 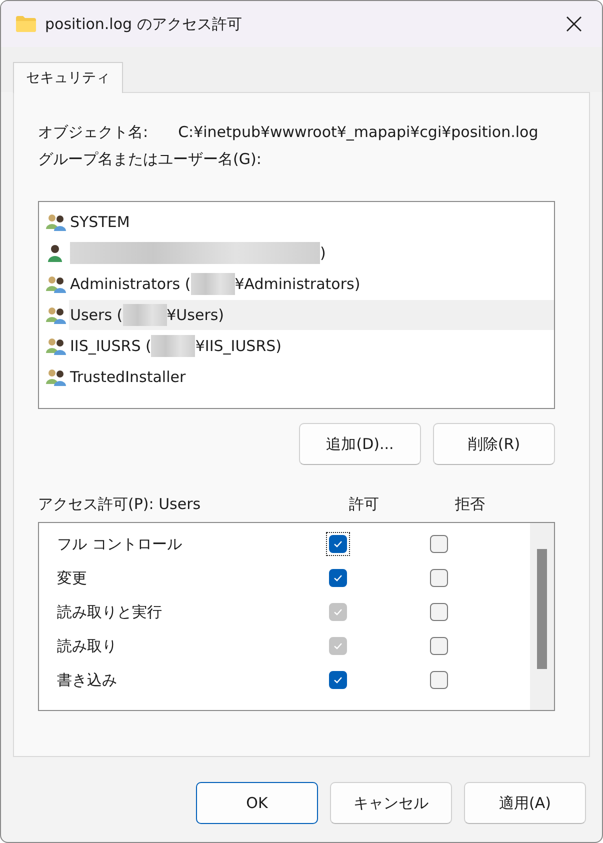 What do you see at coordinates (311, 221) in the screenshot?
I see `group-list-item: SYSTEM` at bounding box center [311, 221].